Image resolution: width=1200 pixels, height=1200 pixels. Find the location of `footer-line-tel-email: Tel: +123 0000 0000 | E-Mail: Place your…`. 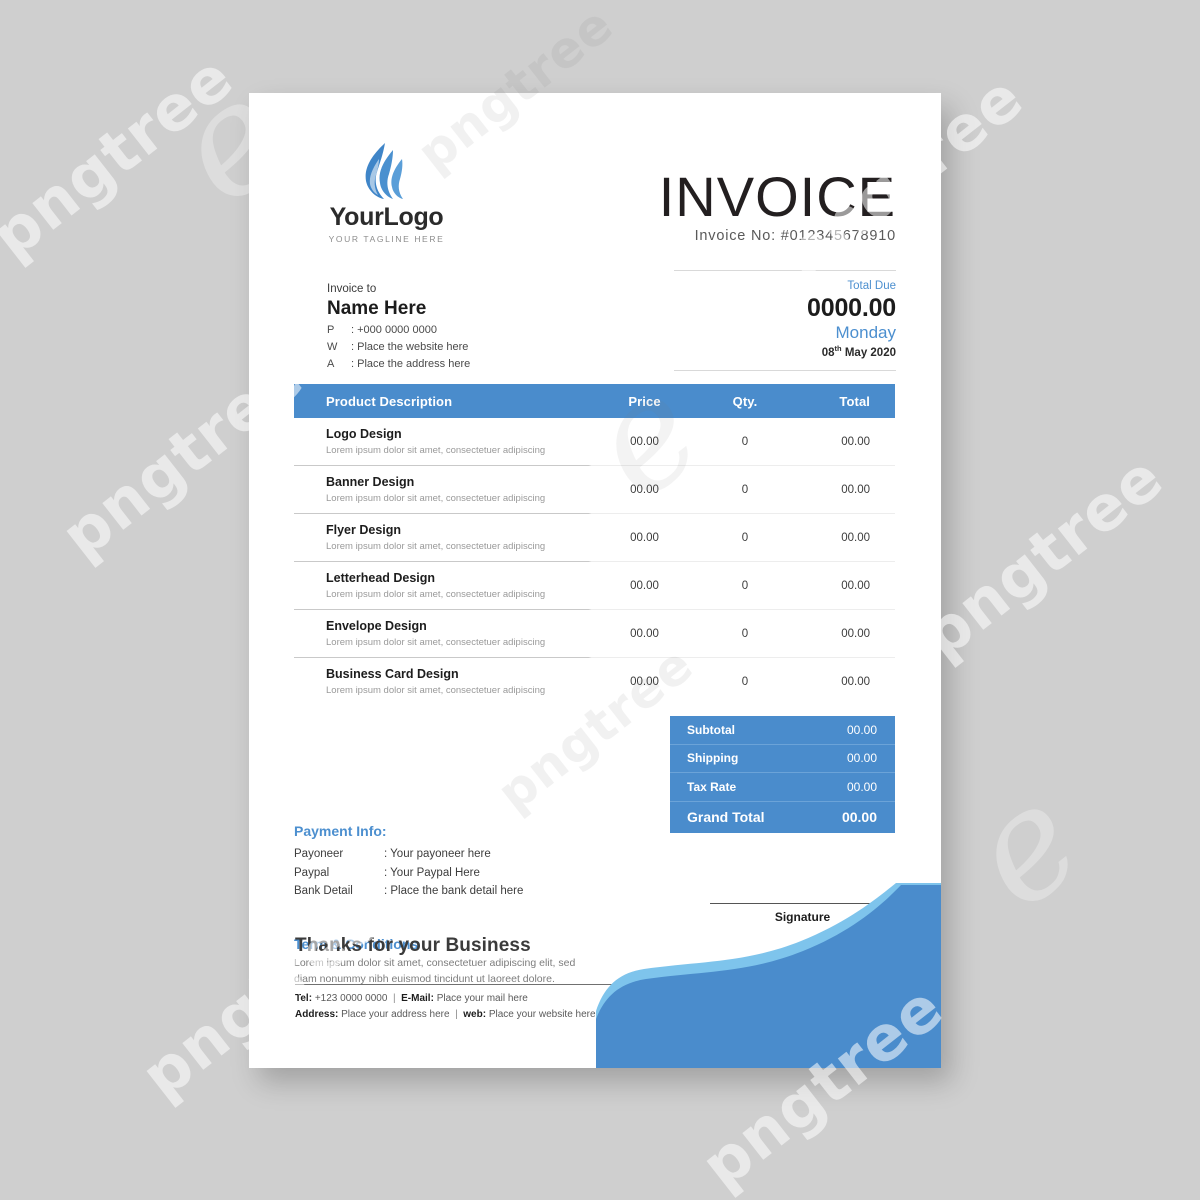

footer-line-tel-email: Tel: +123 0000 0000 | E-Mail: Place your… is located at coordinates (455, 999).